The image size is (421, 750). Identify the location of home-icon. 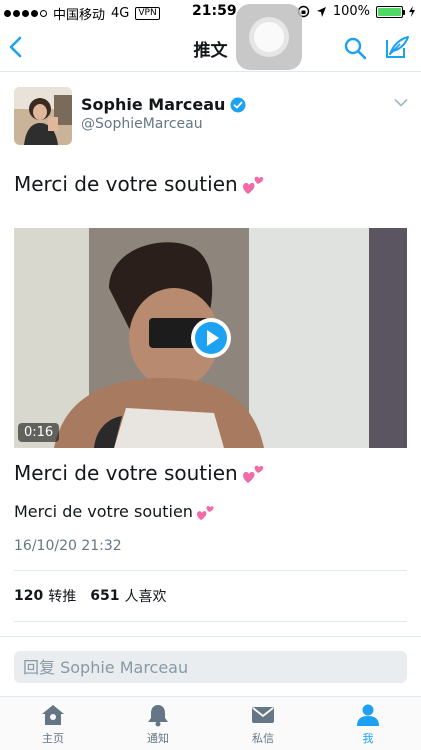
(53, 715).